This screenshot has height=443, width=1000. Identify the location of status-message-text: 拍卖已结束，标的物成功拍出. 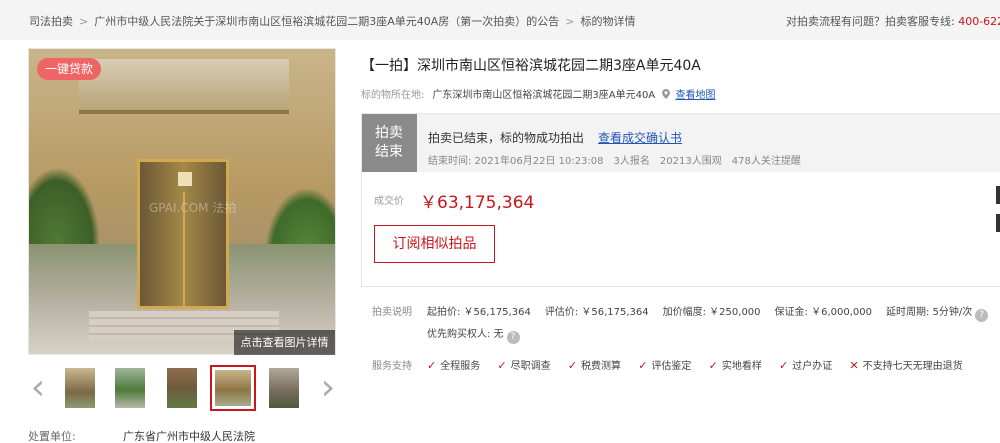
(506, 138).